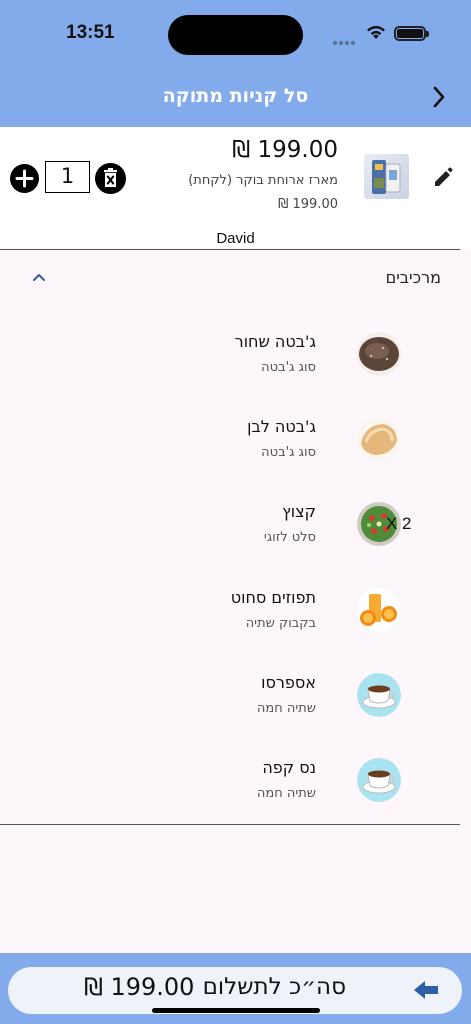 This screenshot has width=471, height=1024. Describe the element at coordinates (235, 372) in the screenshot. I see `list-item: ג'בטה שחור סוג ג'בטה` at that location.